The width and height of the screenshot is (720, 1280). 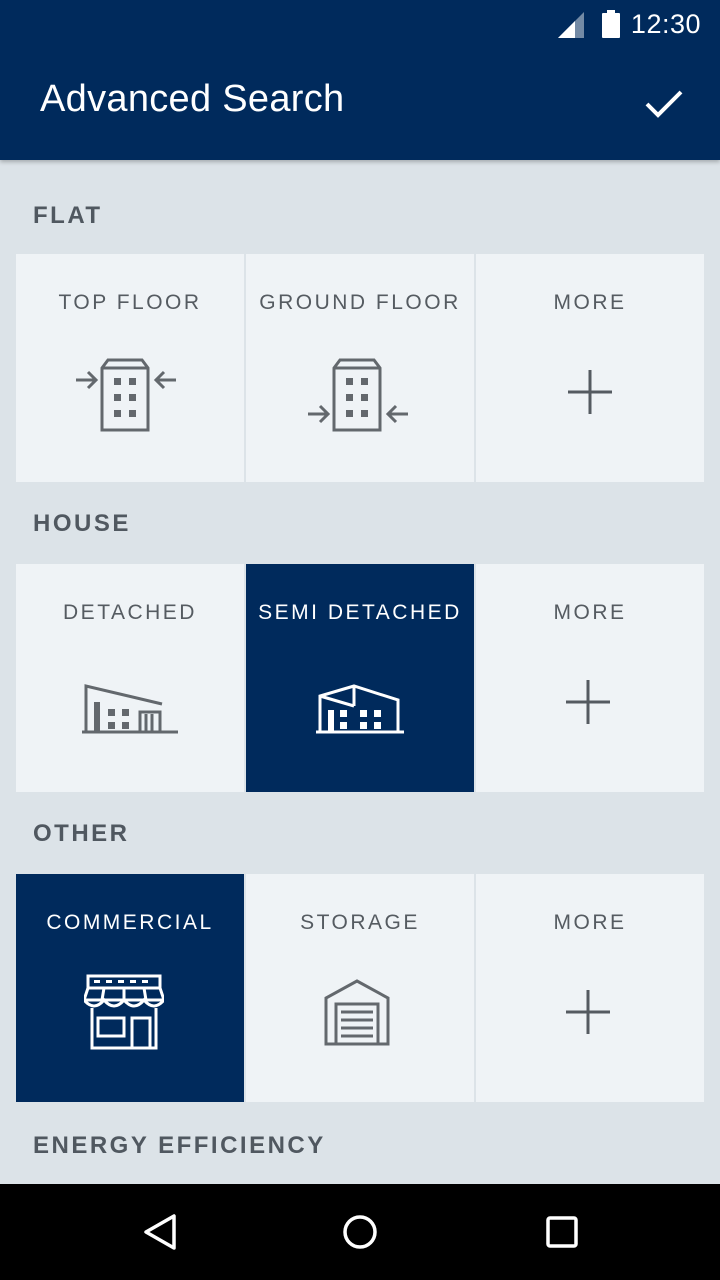 What do you see at coordinates (590, 988) in the screenshot?
I see `tile-more-other: MORE` at bounding box center [590, 988].